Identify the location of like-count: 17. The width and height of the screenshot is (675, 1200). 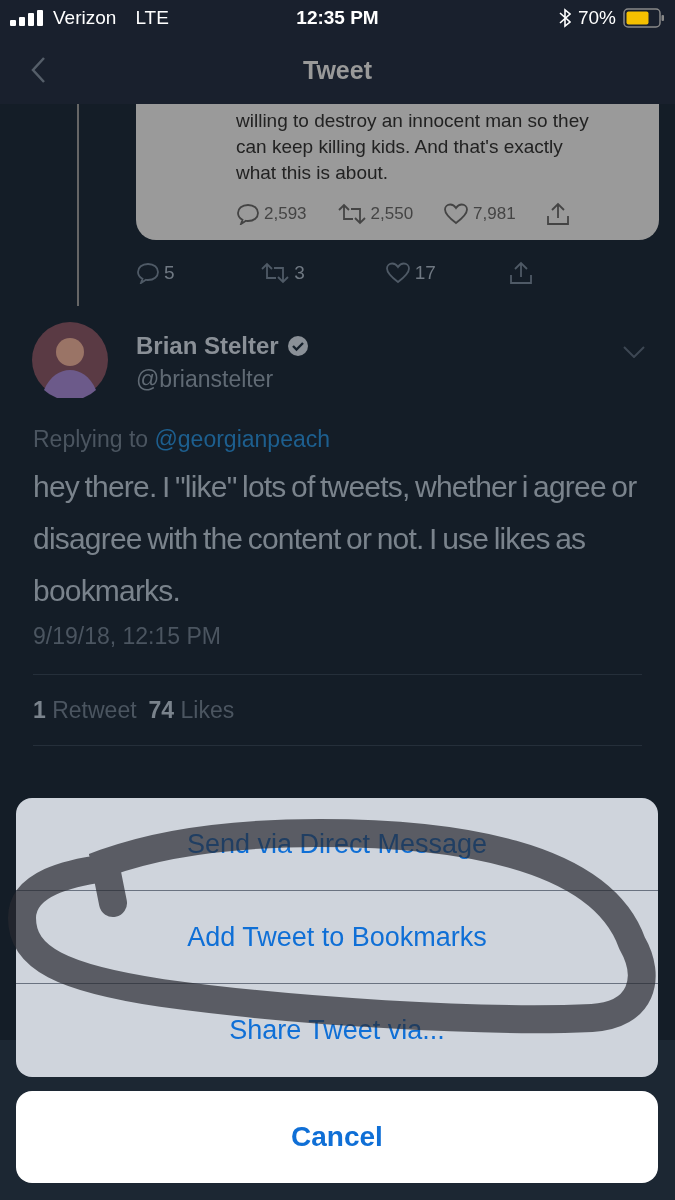
(425, 273).